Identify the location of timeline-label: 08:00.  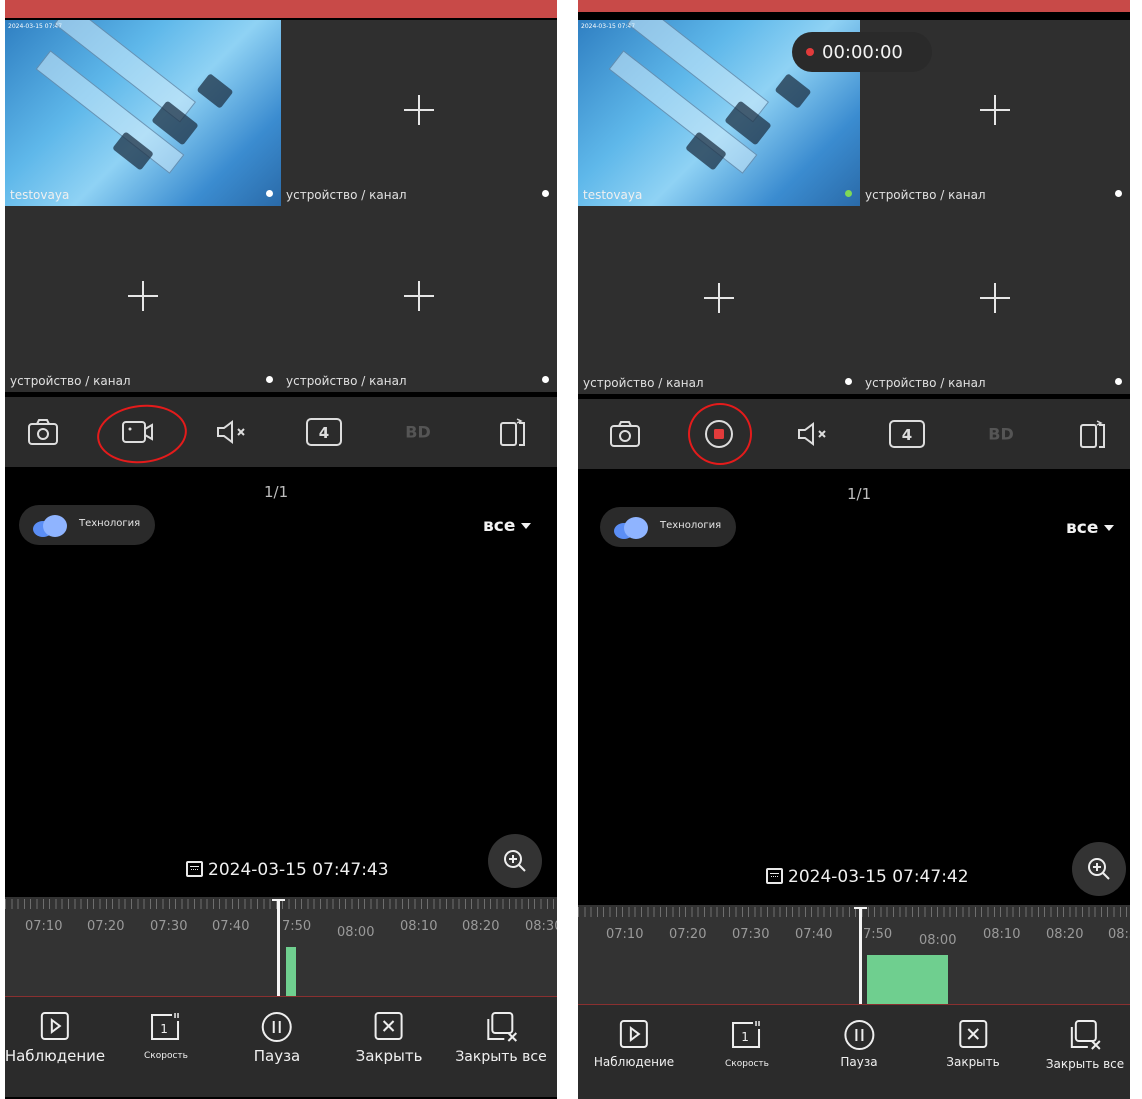
(938, 940).